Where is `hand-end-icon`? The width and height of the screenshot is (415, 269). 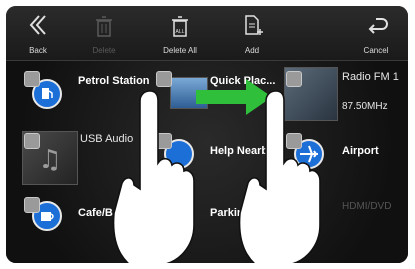 hand-end-icon is located at coordinates (279, 176).